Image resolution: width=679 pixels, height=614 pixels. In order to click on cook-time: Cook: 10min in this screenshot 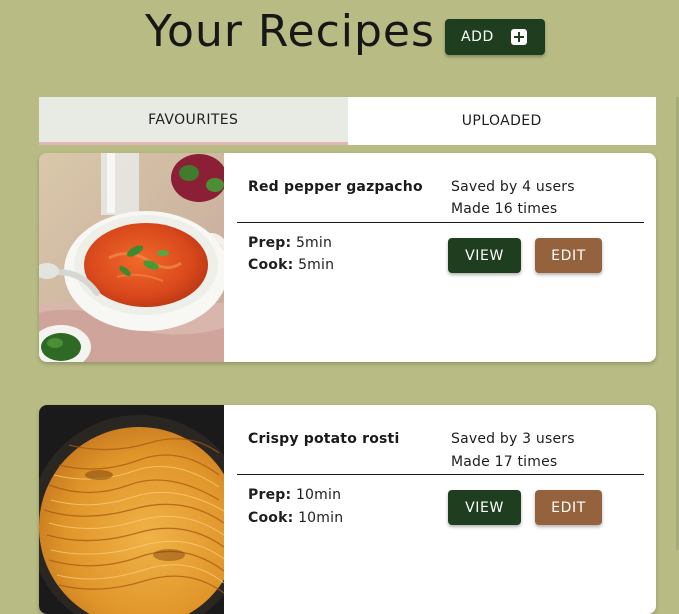, I will do `click(295, 518)`.